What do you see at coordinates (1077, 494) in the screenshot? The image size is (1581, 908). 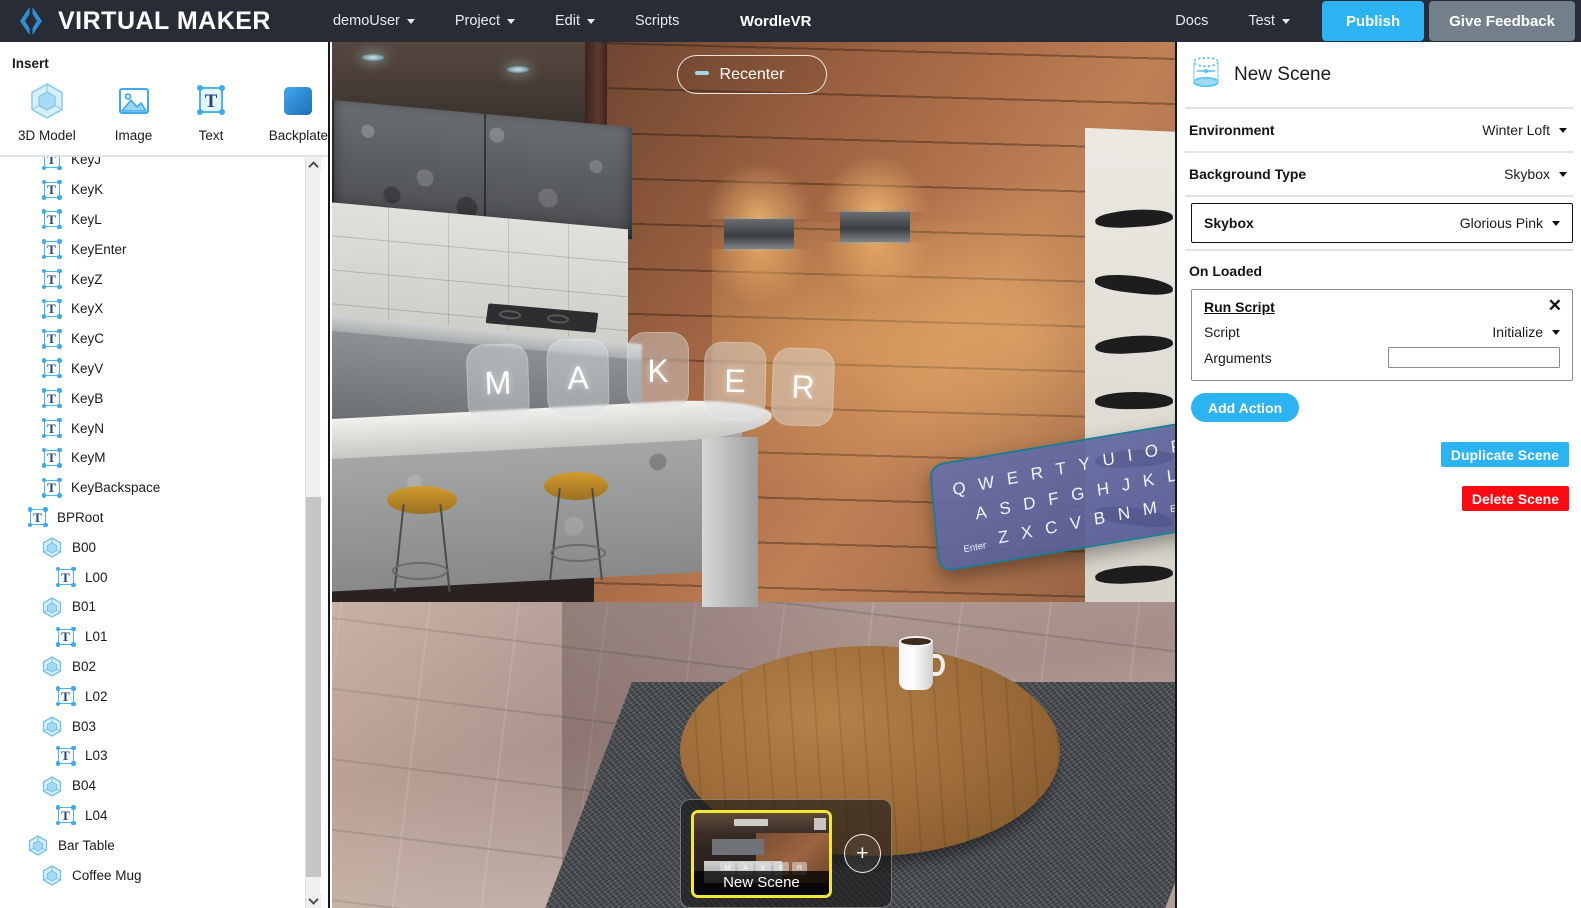 I see `key-g: G` at bounding box center [1077, 494].